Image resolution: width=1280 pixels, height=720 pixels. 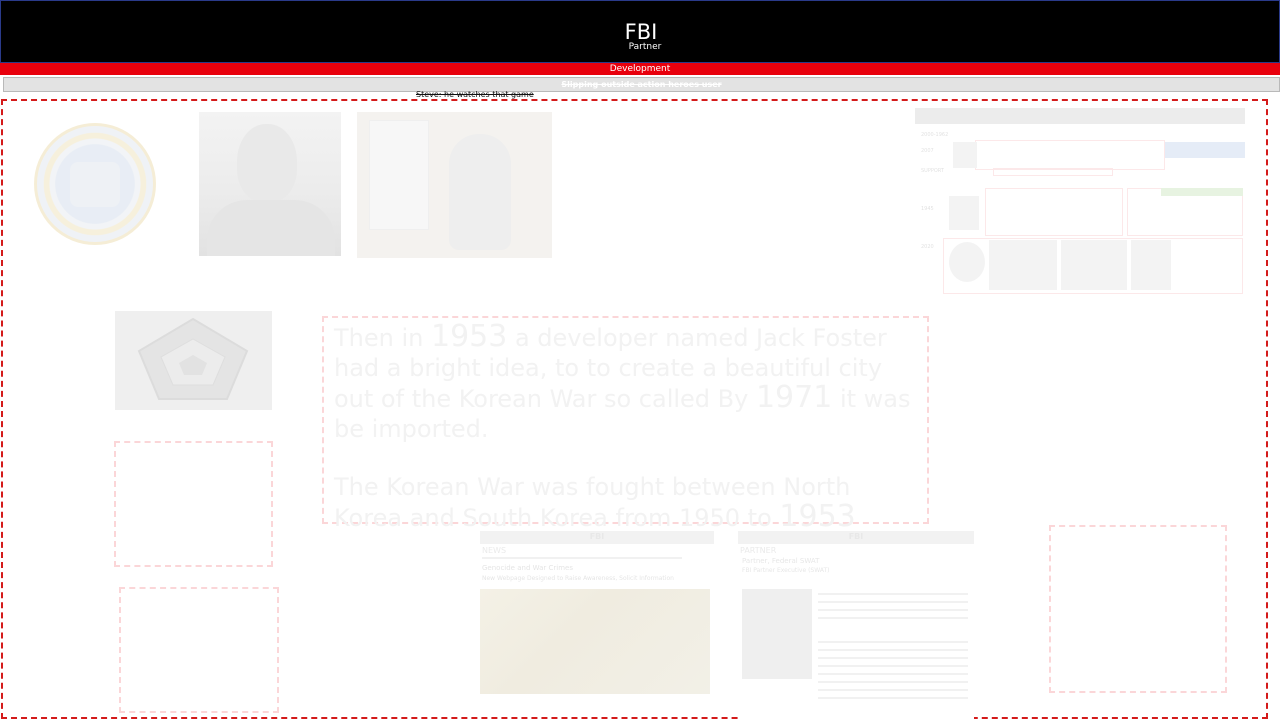 I want to click on page-subtitle: Partner, so click(x=645, y=47).